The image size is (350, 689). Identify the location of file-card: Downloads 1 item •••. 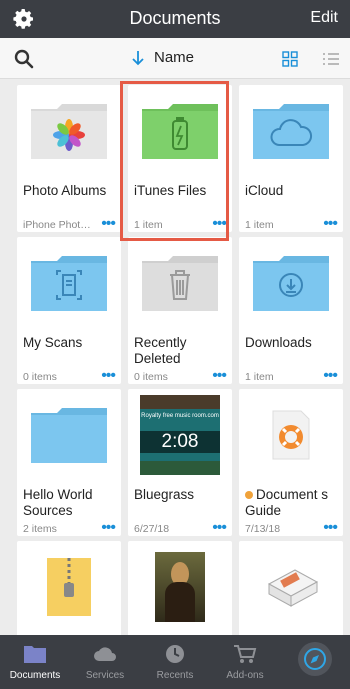
(291, 310).